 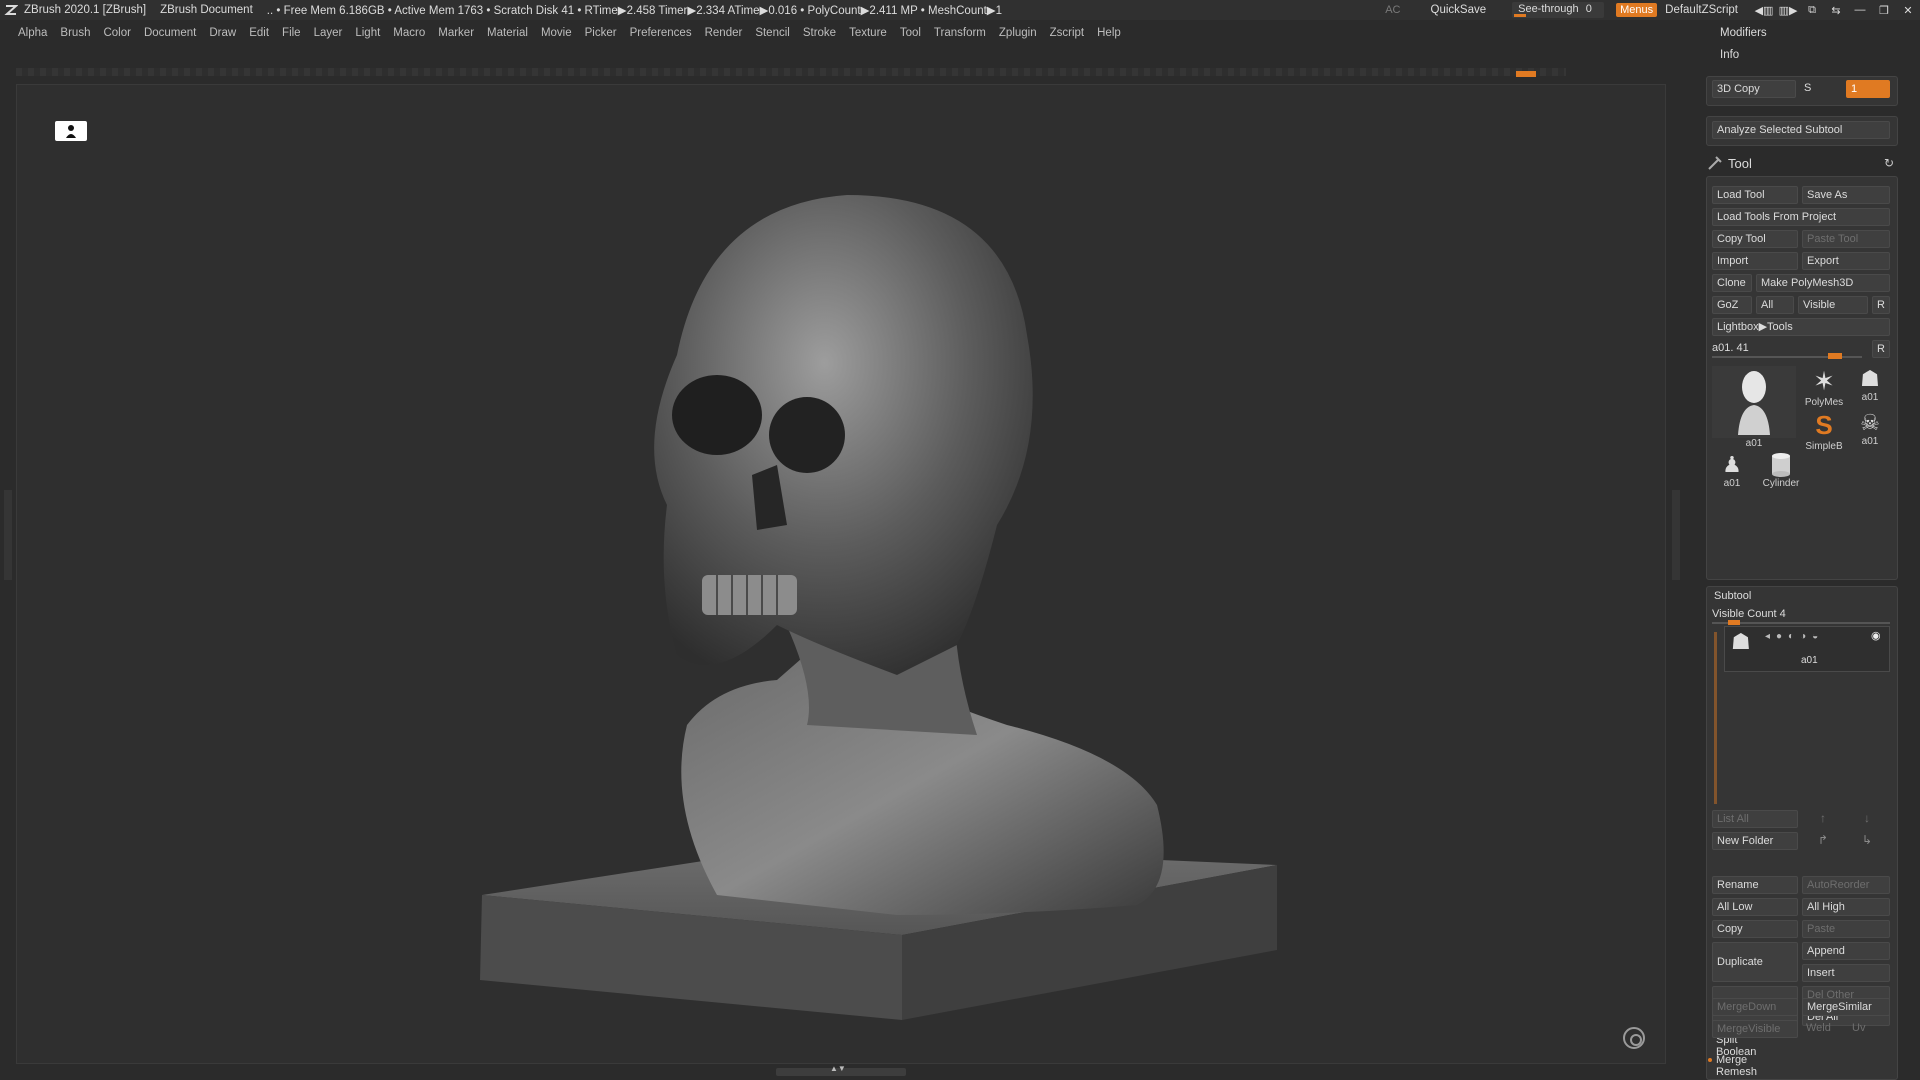 I want to click on menus-toggle: Menus, so click(x=1637, y=10).